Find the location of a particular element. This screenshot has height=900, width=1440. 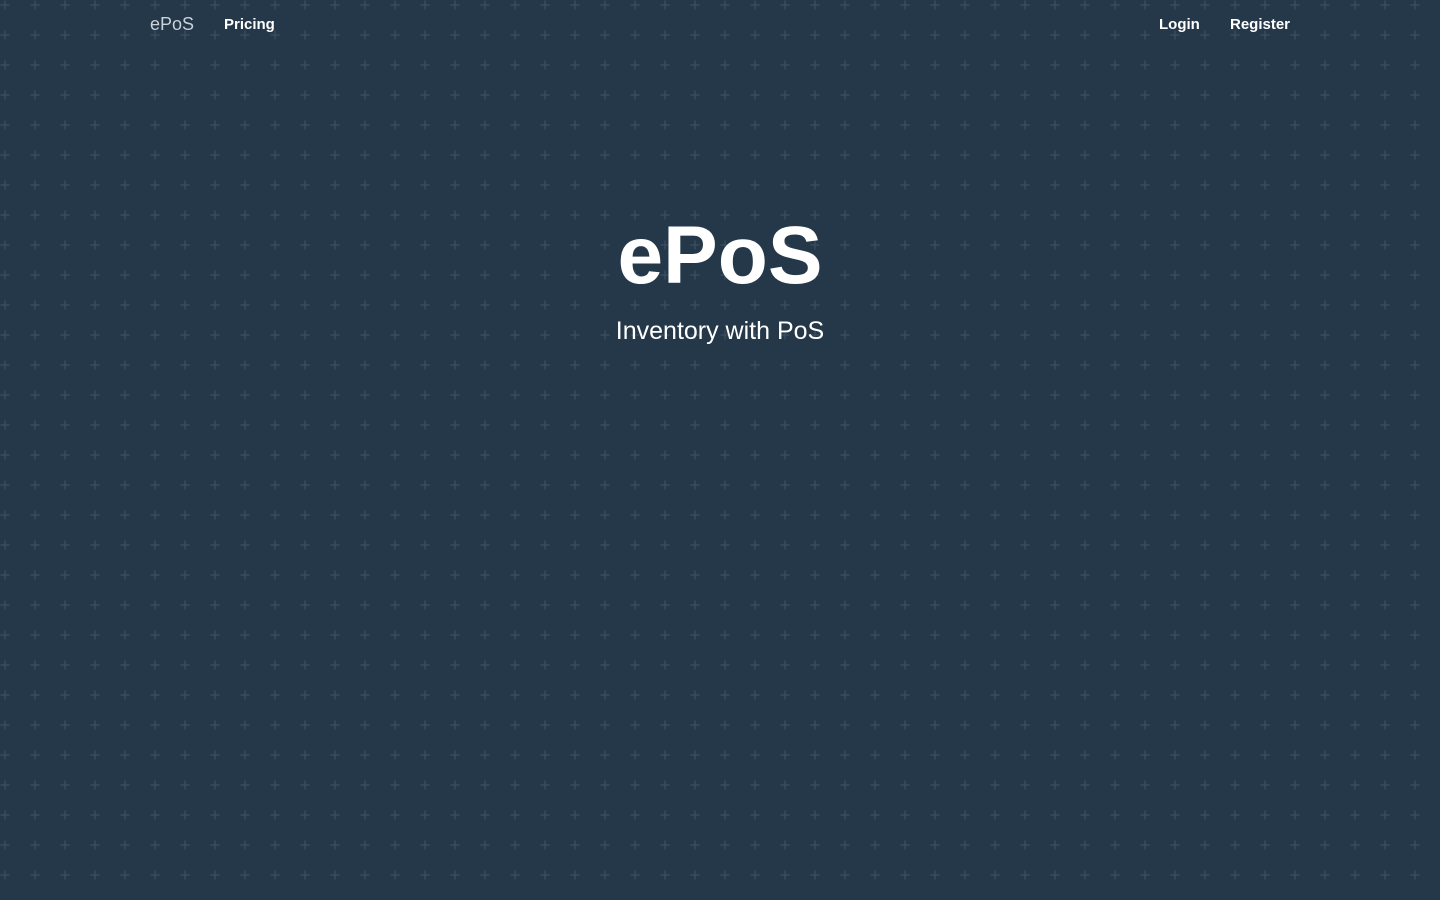

nav-register-link: Register is located at coordinates (1260, 24).